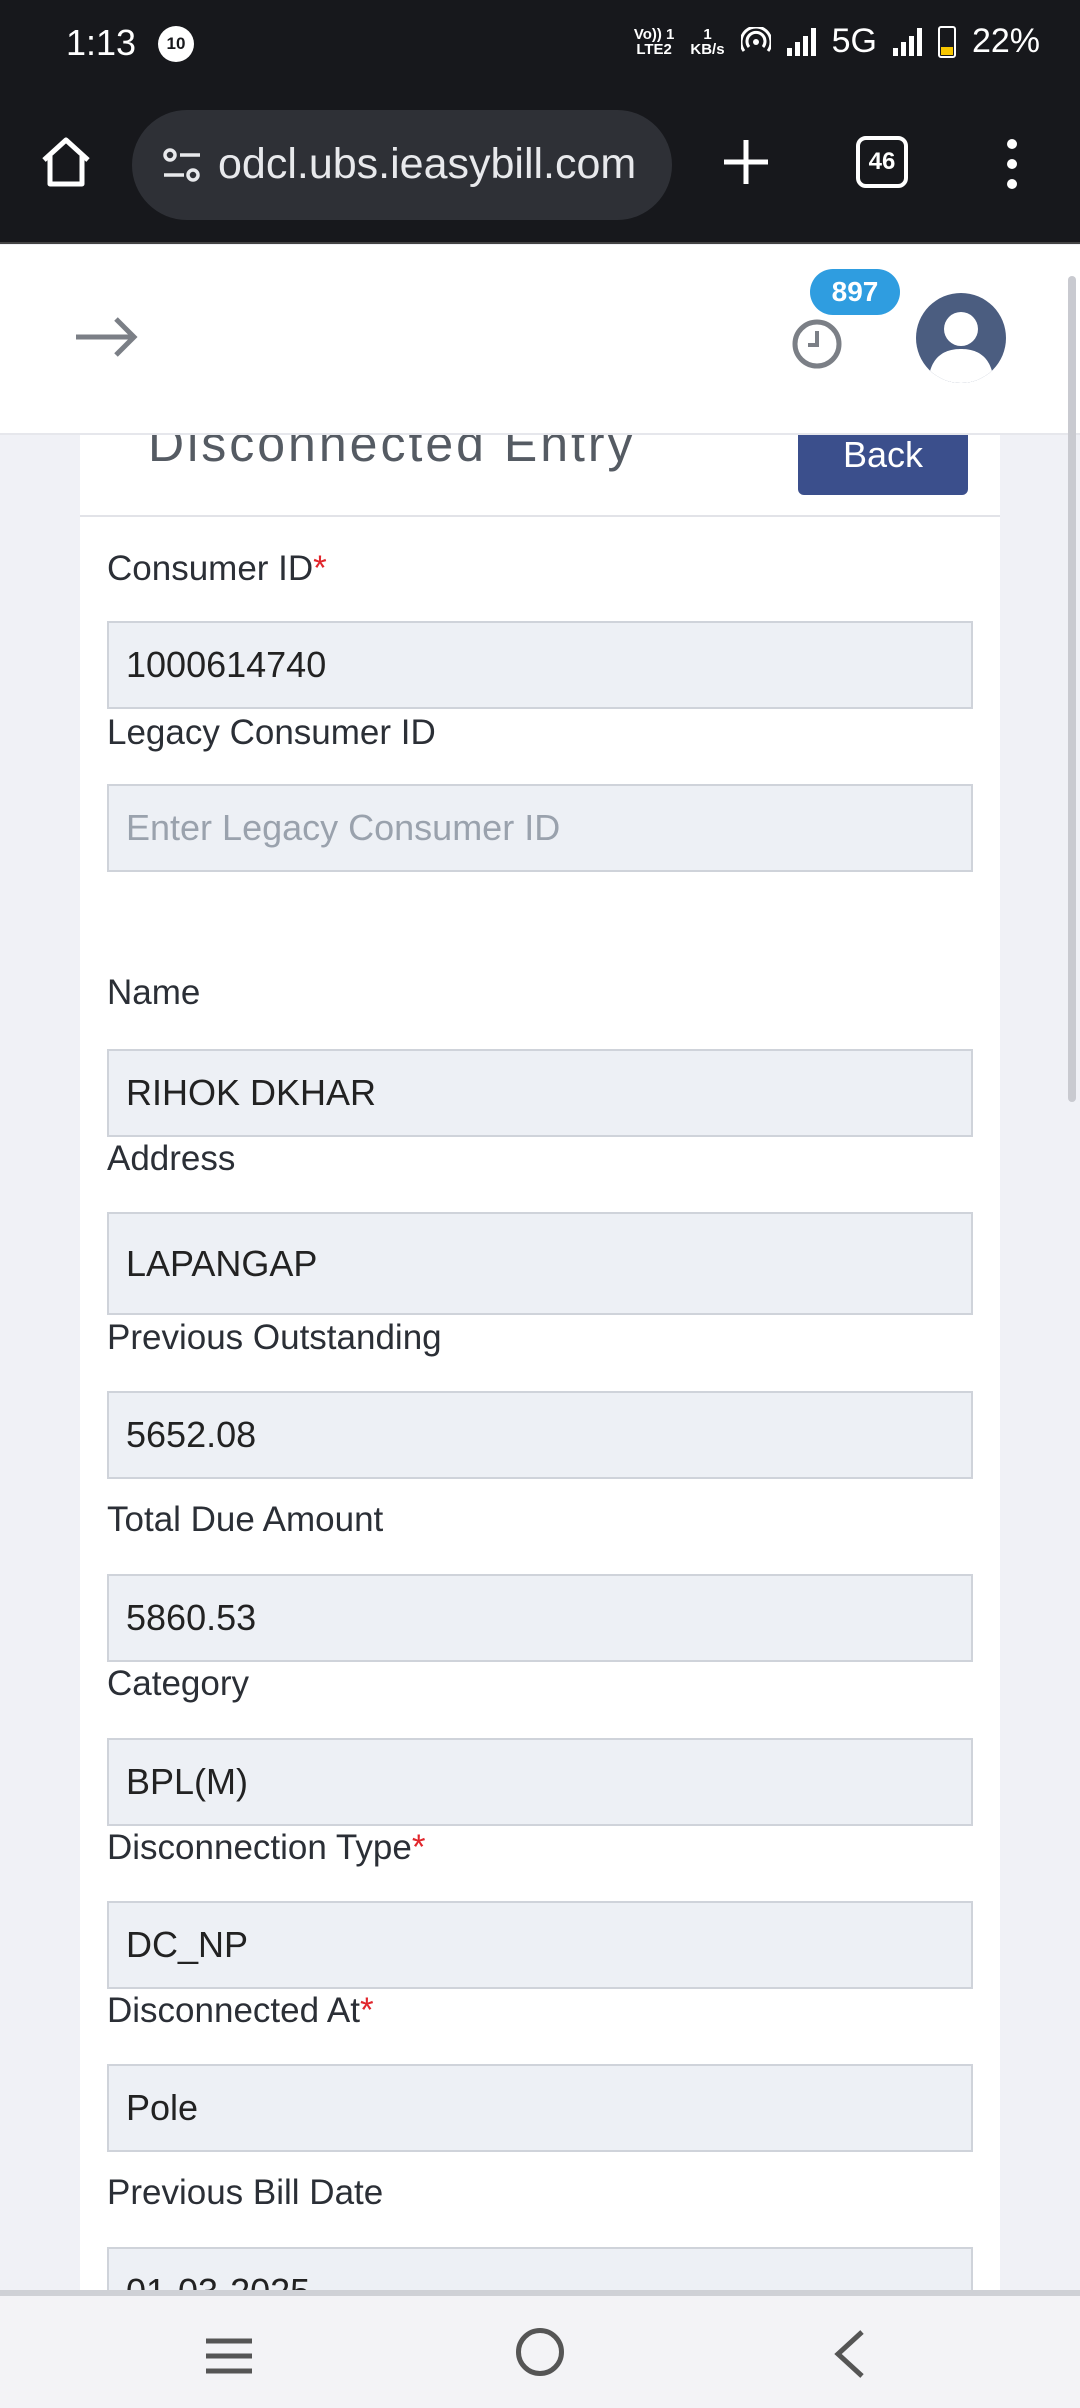 This screenshot has width=1080, height=2408. Describe the element at coordinates (178, 1683) in the screenshot. I see `category-label: Category` at that location.